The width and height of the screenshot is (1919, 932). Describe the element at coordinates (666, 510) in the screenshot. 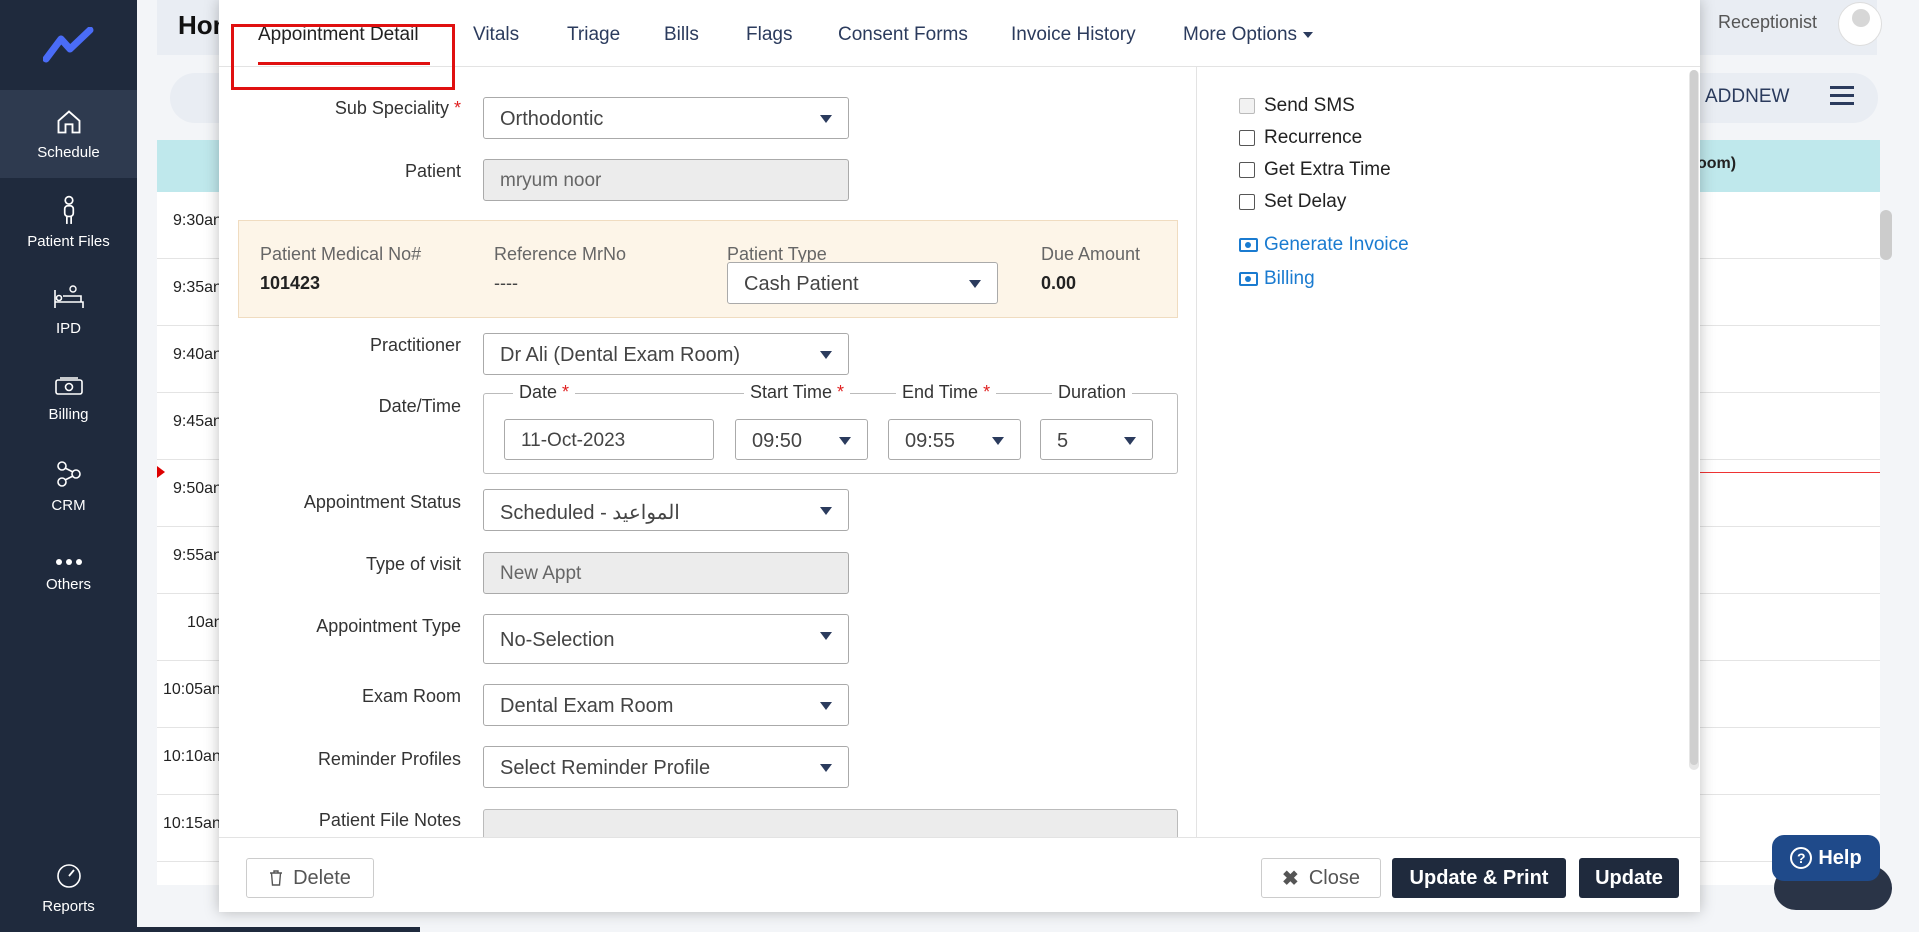

I see `appointment-status-select: Scheduled - المواعيد` at that location.